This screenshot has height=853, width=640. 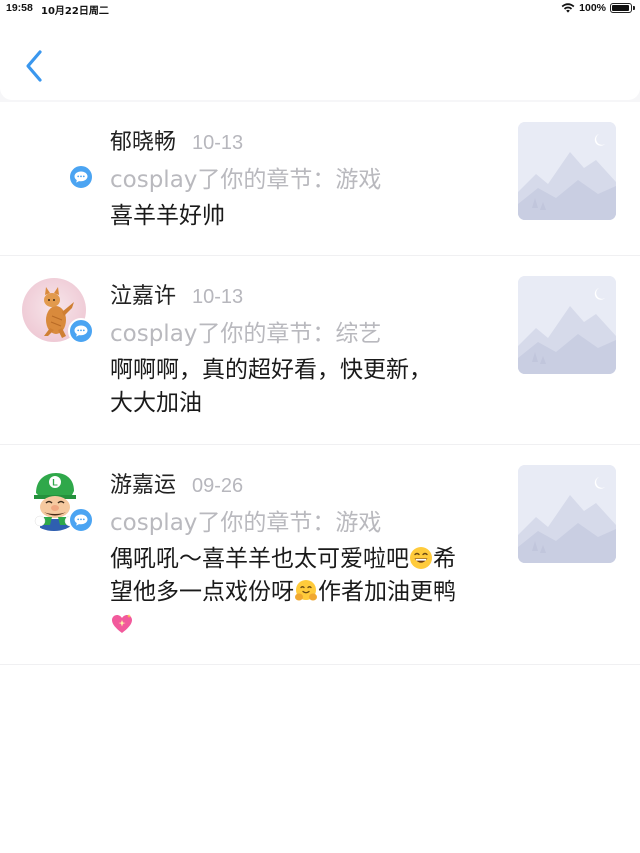 What do you see at coordinates (622, 8) in the screenshot?
I see `battery-icon` at bounding box center [622, 8].